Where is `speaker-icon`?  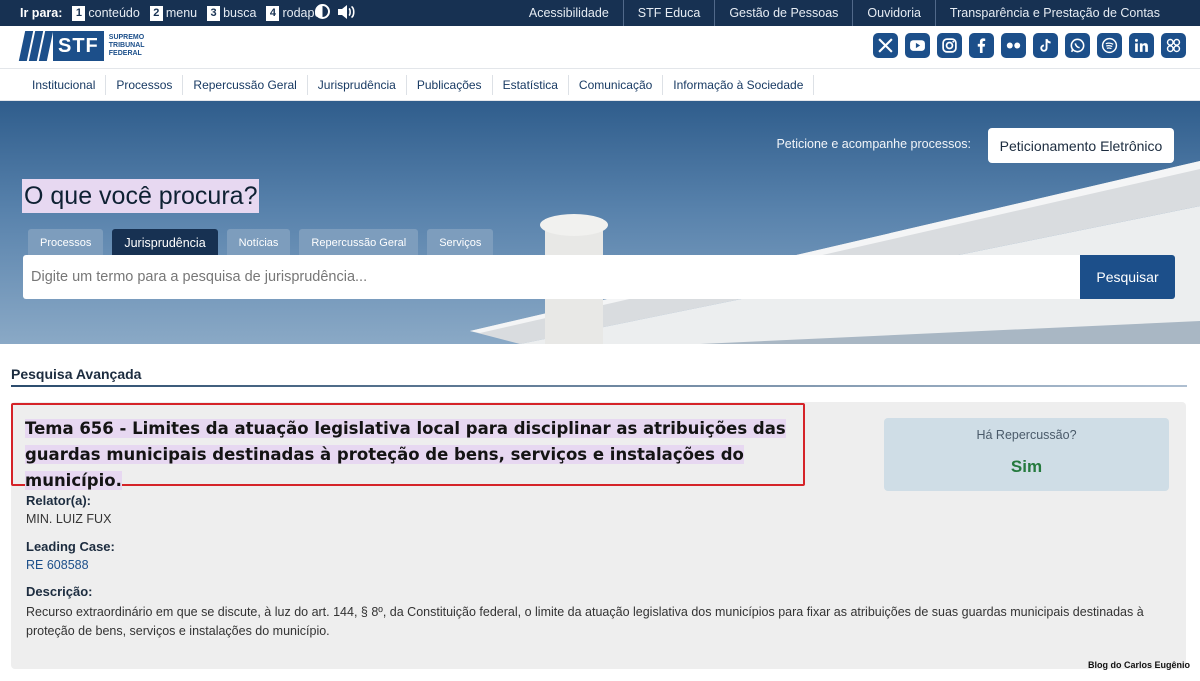 speaker-icon is located at coordinates (346, 12).